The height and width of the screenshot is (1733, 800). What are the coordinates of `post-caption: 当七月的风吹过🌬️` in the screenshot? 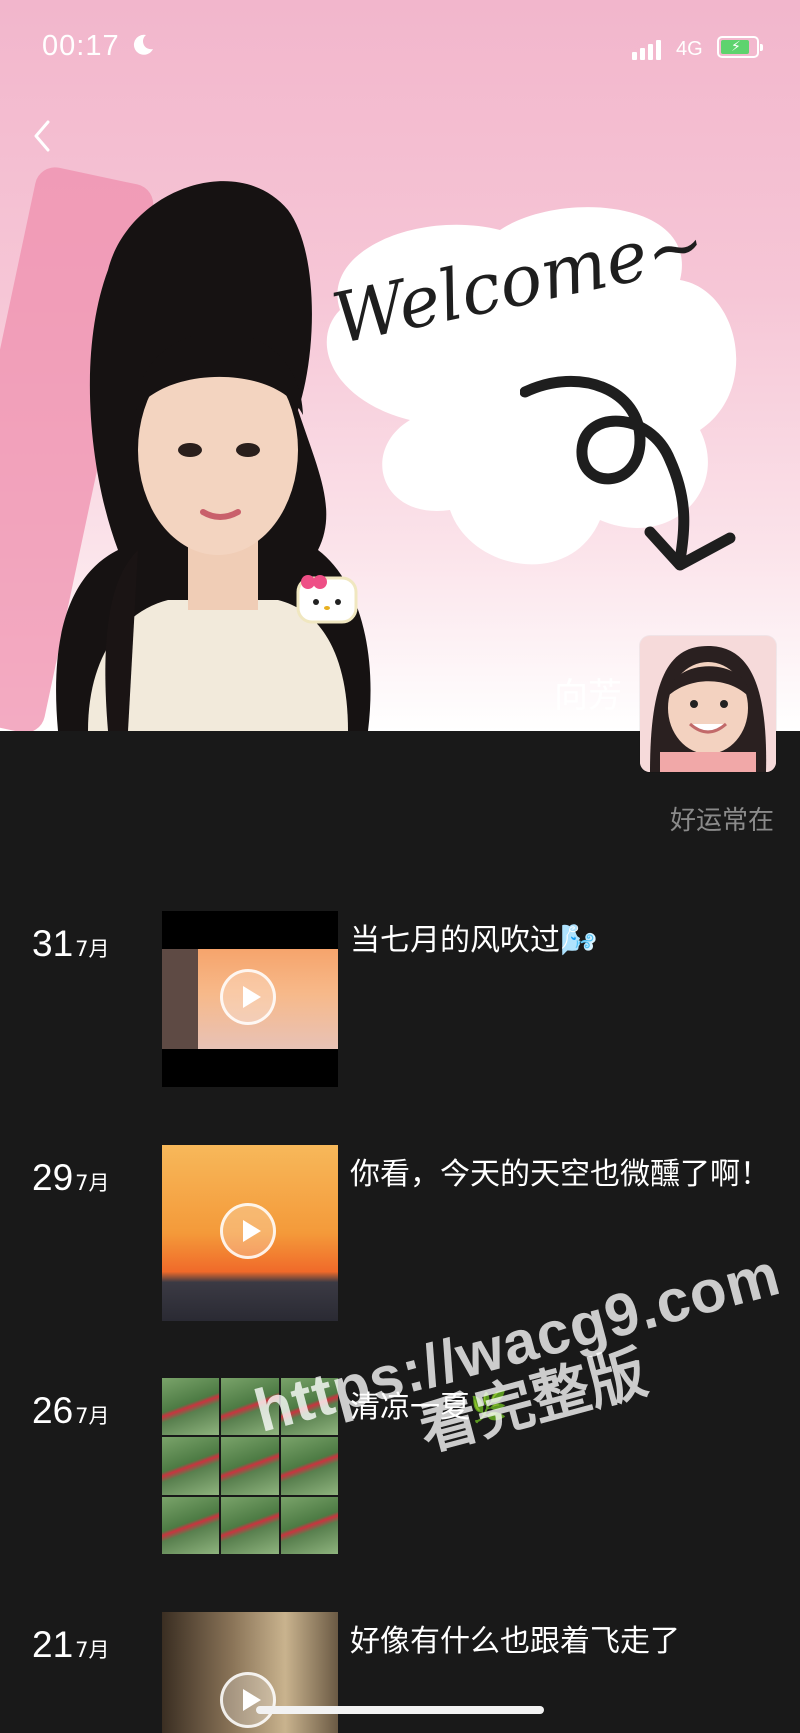 It's located at (474, 940).